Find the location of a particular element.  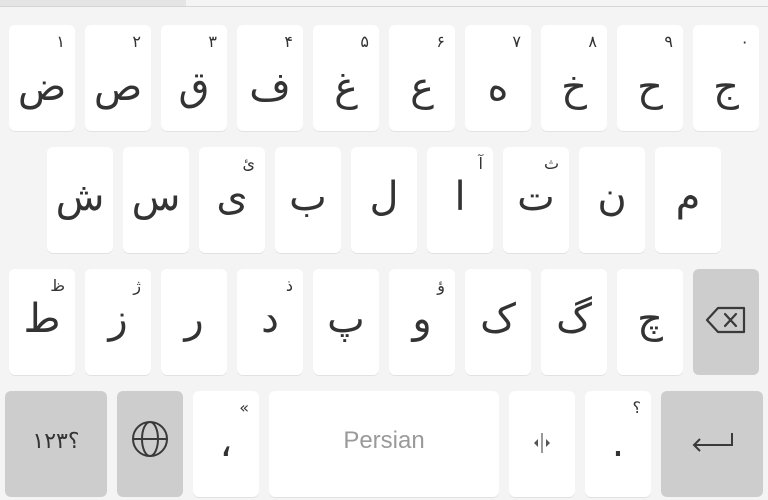

key-kaf: ک is located at coordinates (498, 322).